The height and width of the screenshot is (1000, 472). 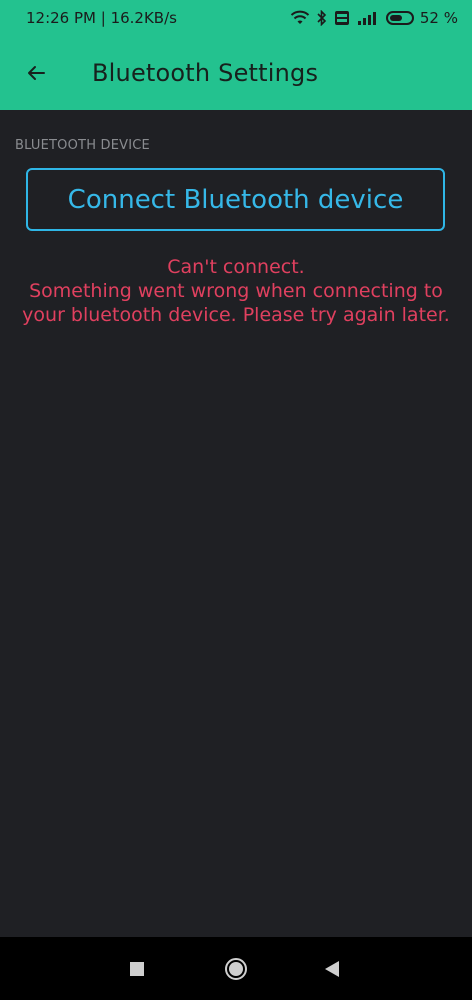 What do you see at coordinates (235, 199) in the screenshot?
I see `connect-bluetooth-button: Connect Bluetooth device` at bounding box center [235, 199].